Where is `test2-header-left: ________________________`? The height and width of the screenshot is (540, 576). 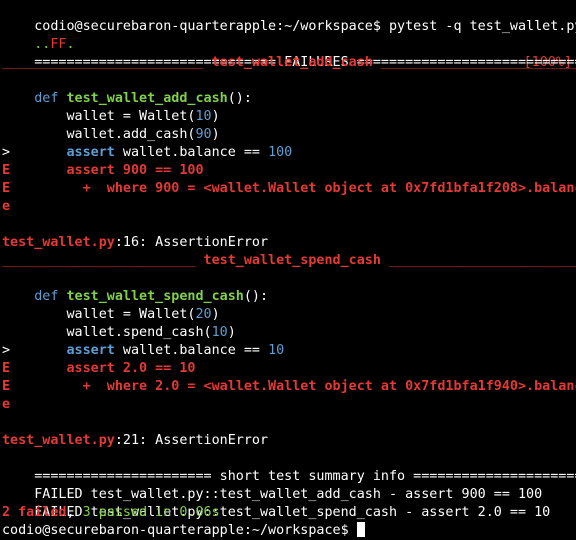
test2-header-left: ________________________ is located at coordinates (99, 260).